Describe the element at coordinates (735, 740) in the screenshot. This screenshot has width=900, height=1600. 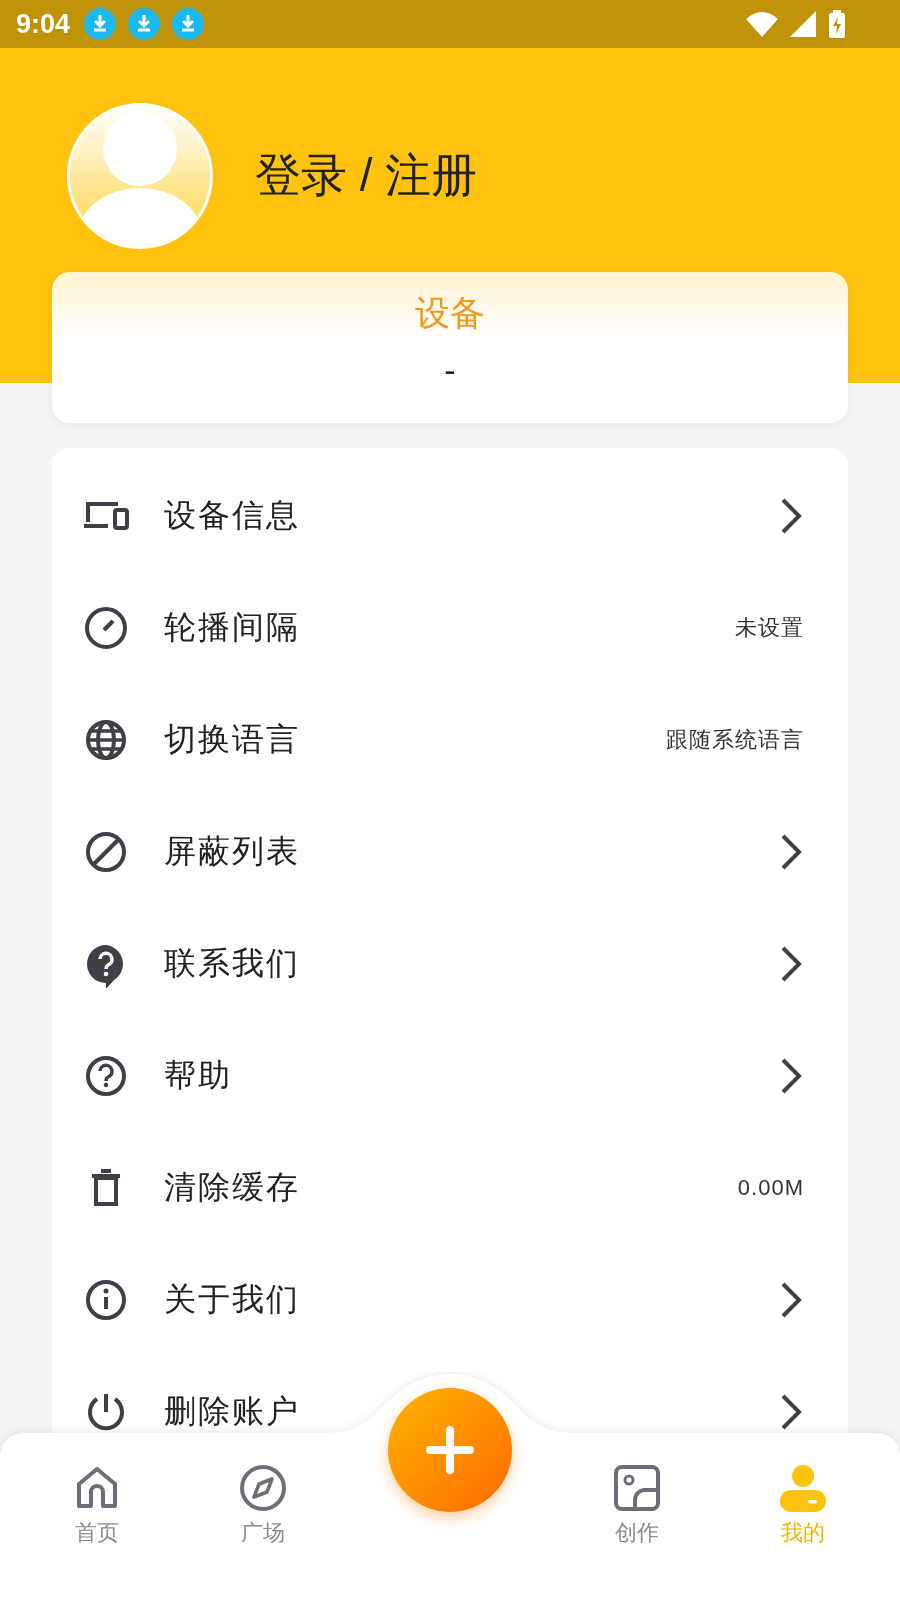
I see `setting-value: 跟随系统语言` at that location.